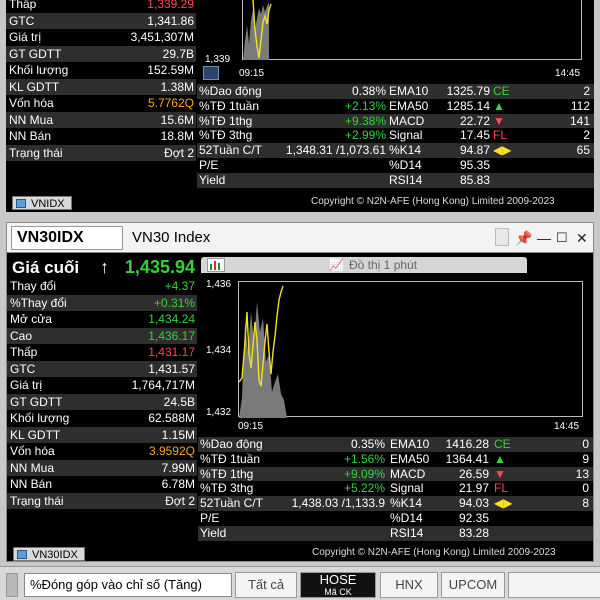  Describe the element at coordinates (364, 265) in the screenshot. I see `chart-header: 📈 Đồ thị 1 phút` at that location.